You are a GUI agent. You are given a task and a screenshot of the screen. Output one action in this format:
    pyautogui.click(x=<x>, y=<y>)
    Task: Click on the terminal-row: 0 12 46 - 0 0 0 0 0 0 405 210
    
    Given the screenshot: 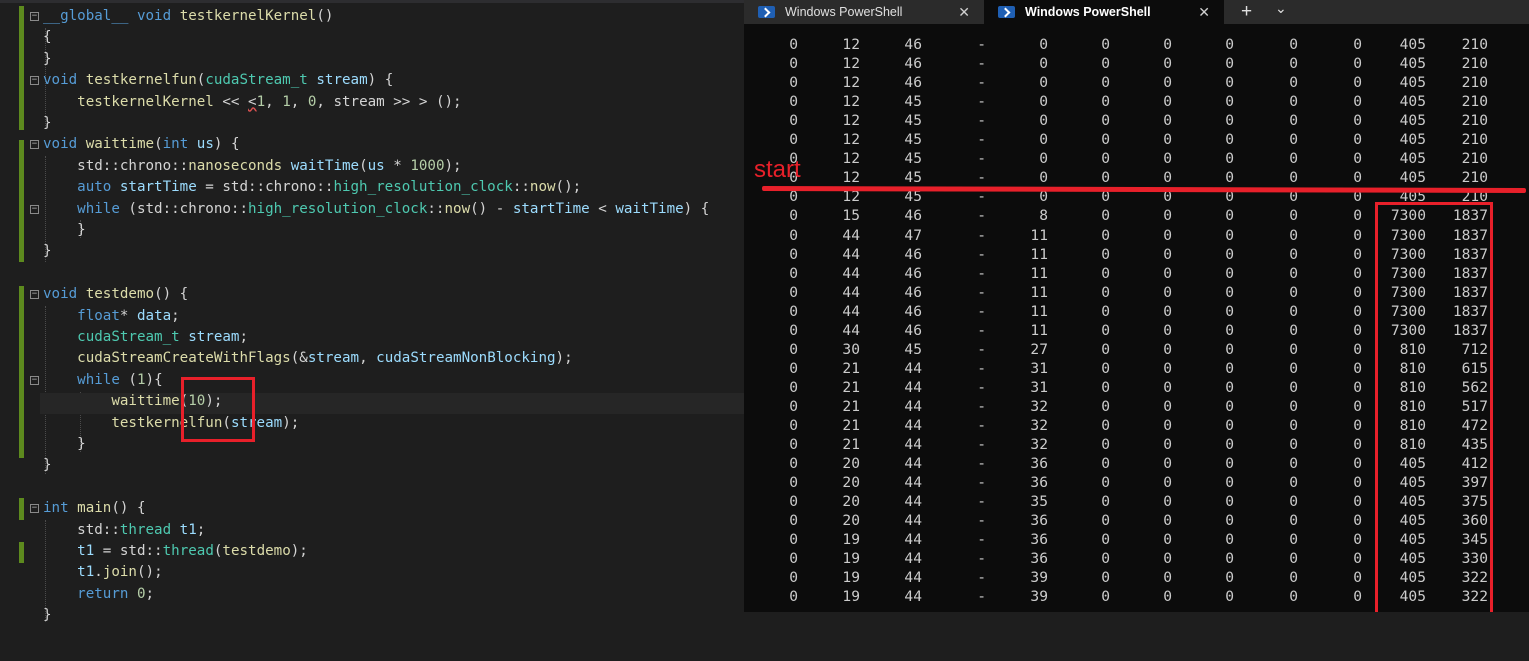 What is the action you would take?
    pyautogui.click(x=1136, y=82)
    